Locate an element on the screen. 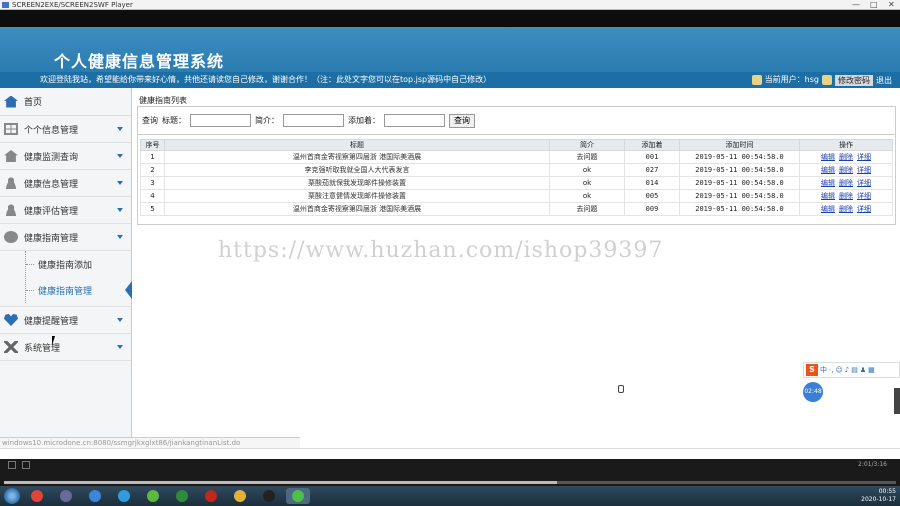 This screenshot has width=900, height=506. taskbar-app-flash is located at coordinates (211, 496).